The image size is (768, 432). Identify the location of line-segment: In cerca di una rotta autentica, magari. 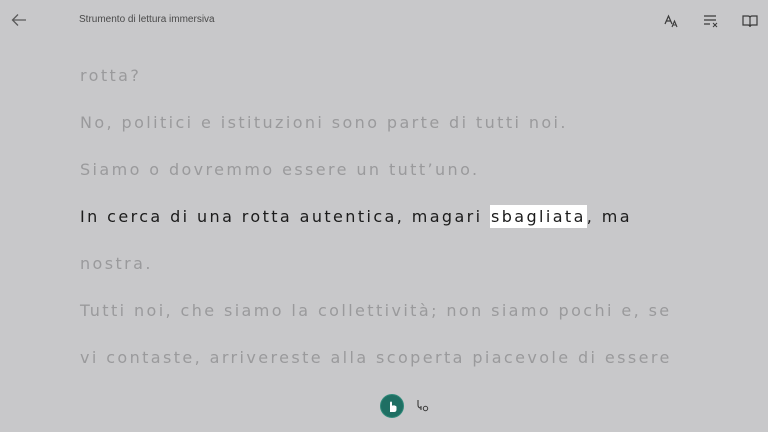
(285, 216).